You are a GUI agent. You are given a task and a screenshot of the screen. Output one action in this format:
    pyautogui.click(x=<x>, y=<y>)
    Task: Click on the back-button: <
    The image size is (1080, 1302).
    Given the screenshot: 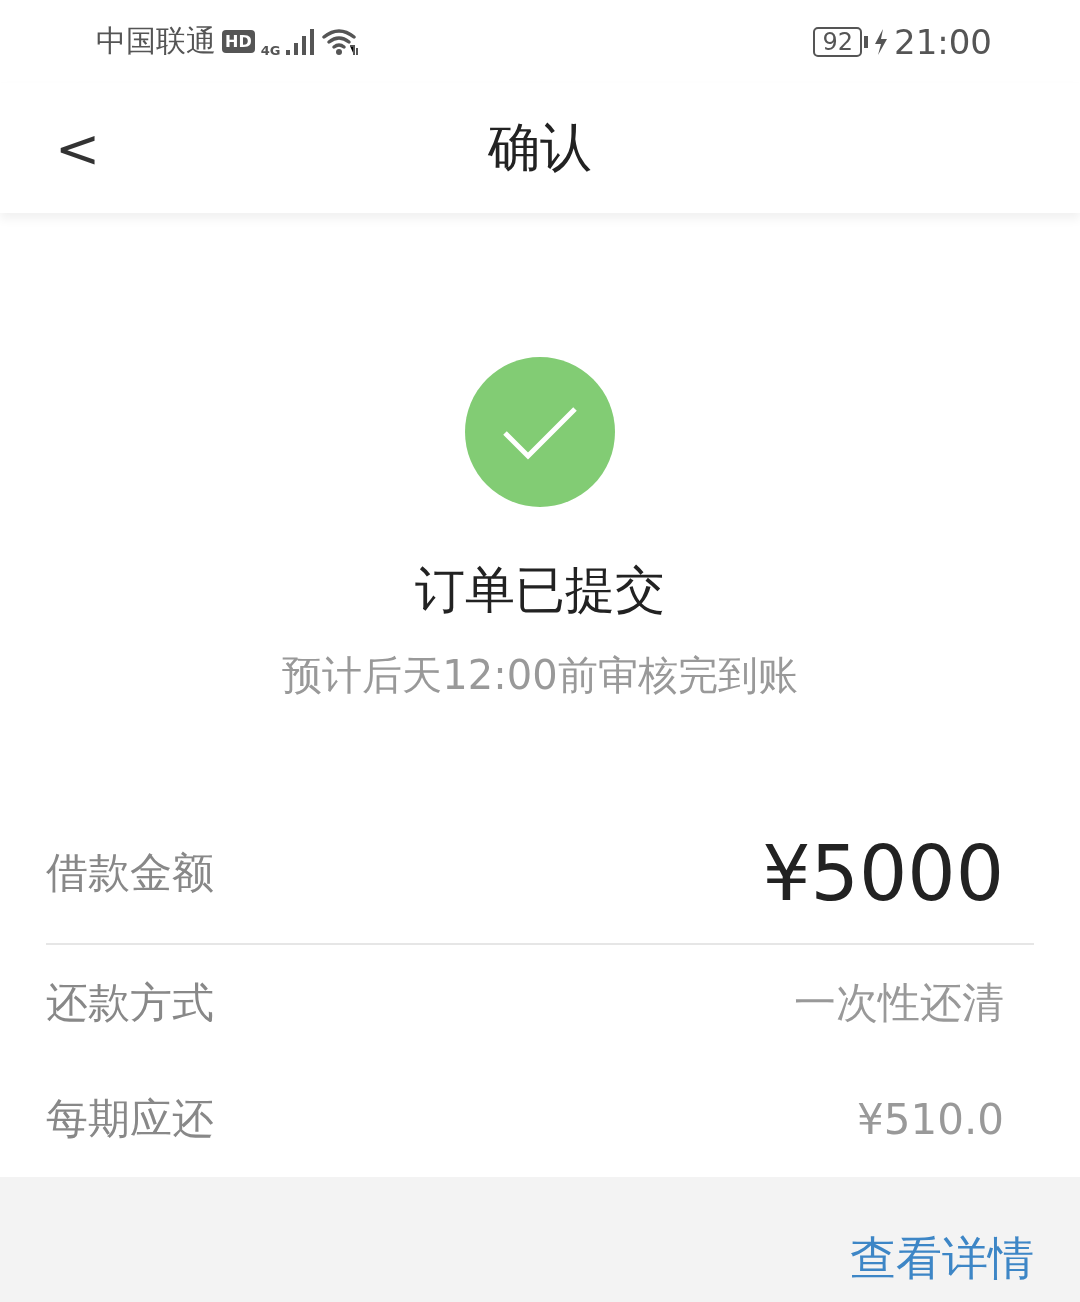 What is the action you would take?
    pyautogui.click(x=78, y=148)
    